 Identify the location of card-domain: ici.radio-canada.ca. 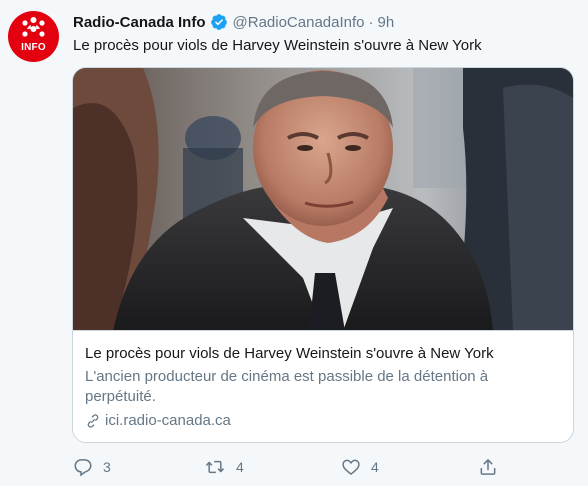
(323, 421).